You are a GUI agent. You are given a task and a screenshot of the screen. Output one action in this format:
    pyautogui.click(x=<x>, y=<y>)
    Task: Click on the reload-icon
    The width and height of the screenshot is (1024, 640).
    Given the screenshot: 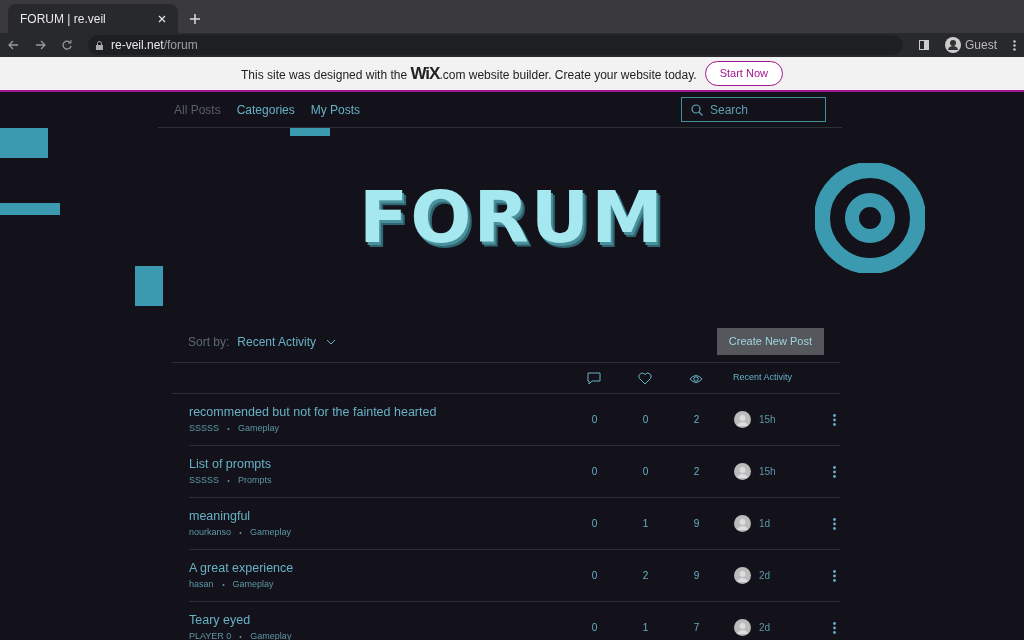 What is the action you would take?
    pyautogui.click(x=67, y=45)
    